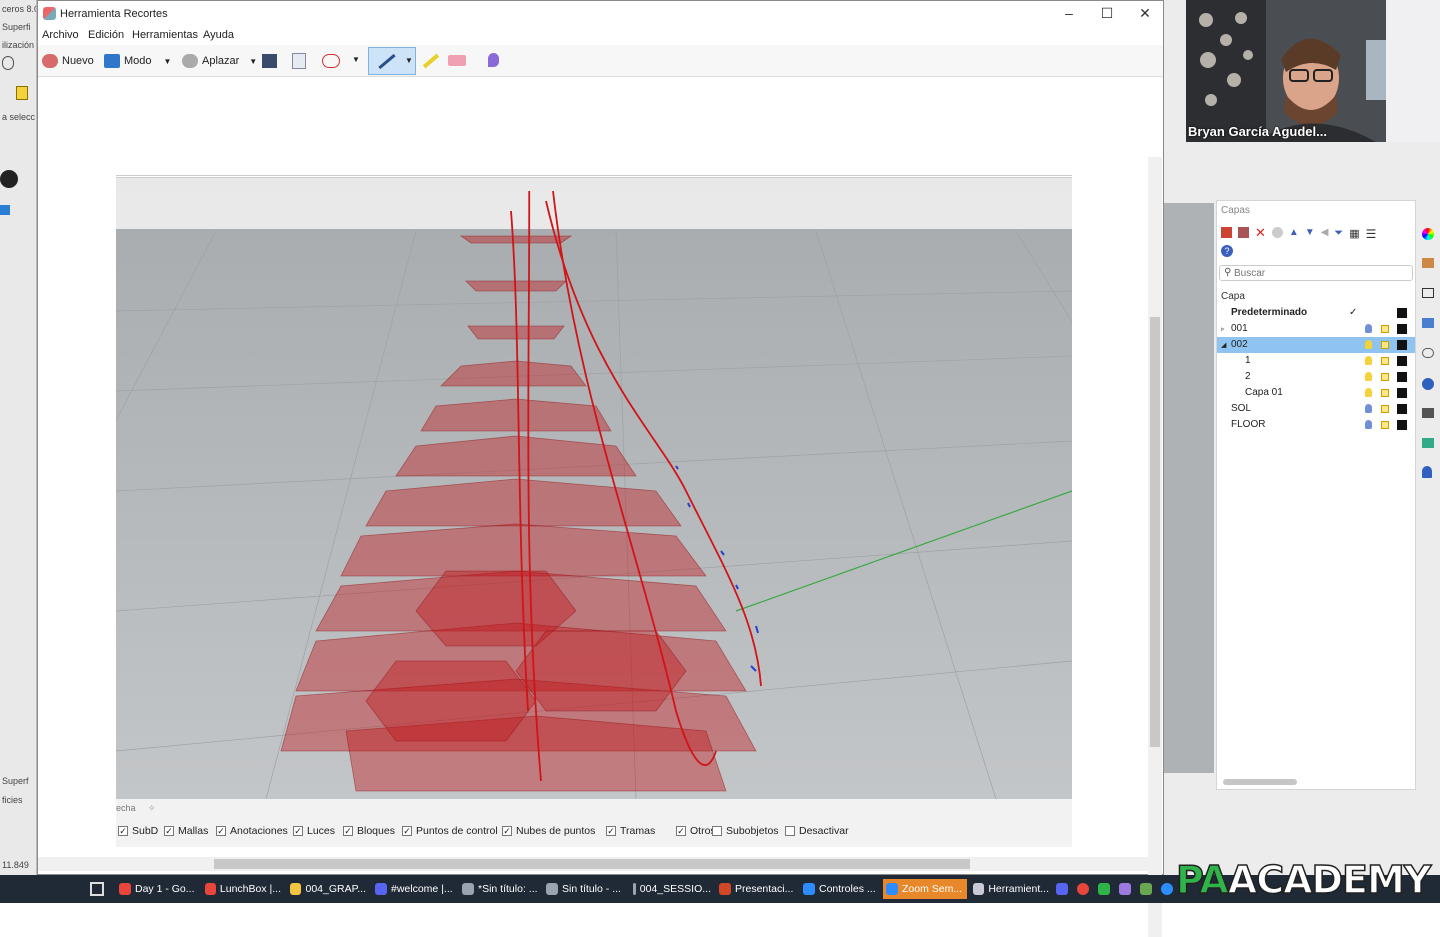  What do you see at coordinates (1264, 392) in the screenshot?
I see `layer-name: Capa 01` at bounding box center [1264, 392].